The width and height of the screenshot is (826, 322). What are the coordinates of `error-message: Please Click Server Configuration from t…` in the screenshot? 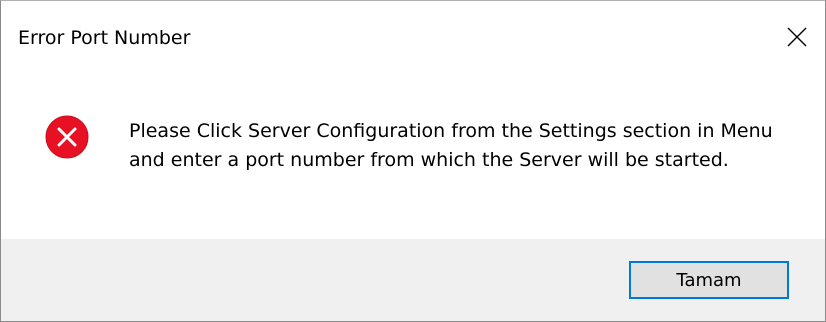 It's located at (451, 145).